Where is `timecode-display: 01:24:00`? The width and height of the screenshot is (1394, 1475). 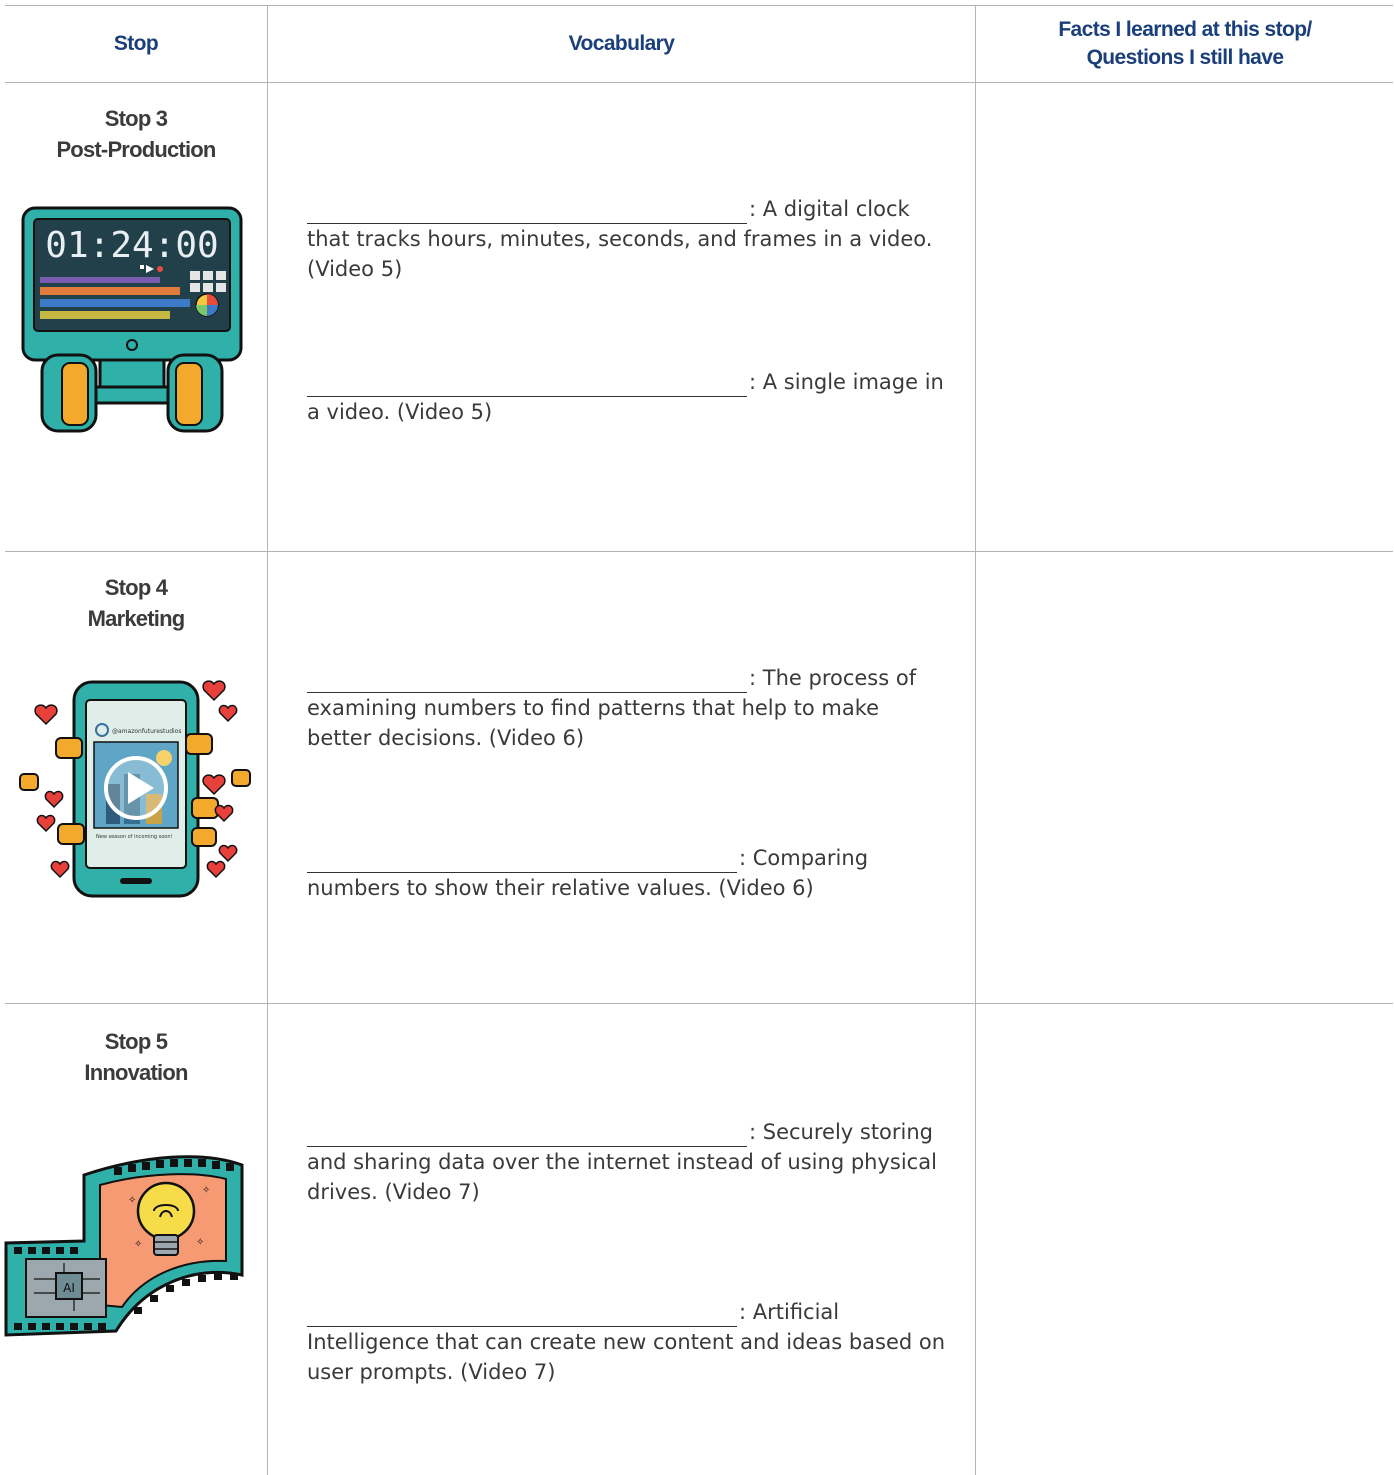
timecode-display: 01:24:00 is located at coordinates (131, 245).